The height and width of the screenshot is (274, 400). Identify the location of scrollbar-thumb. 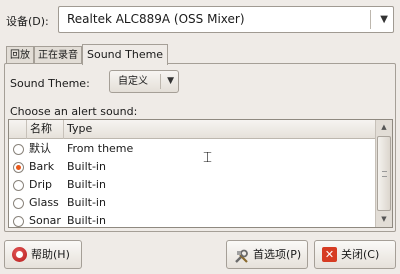
(384, 173).